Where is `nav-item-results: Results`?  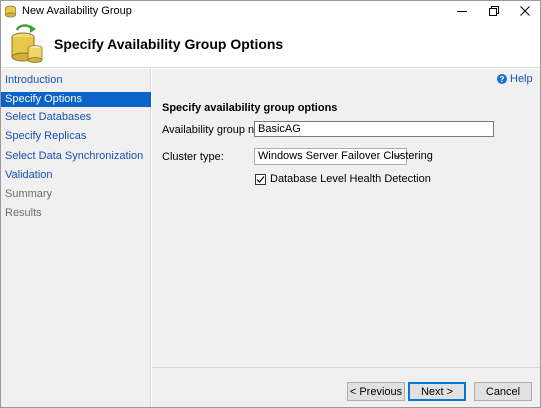
nav-item-results: Results is located at coordinates (23, 213).